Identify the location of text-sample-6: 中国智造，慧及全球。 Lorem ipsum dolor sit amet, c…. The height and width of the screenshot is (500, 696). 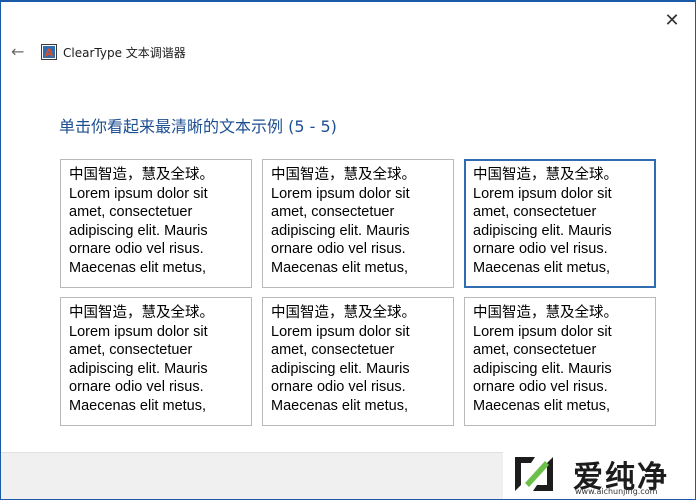
(560, 361).